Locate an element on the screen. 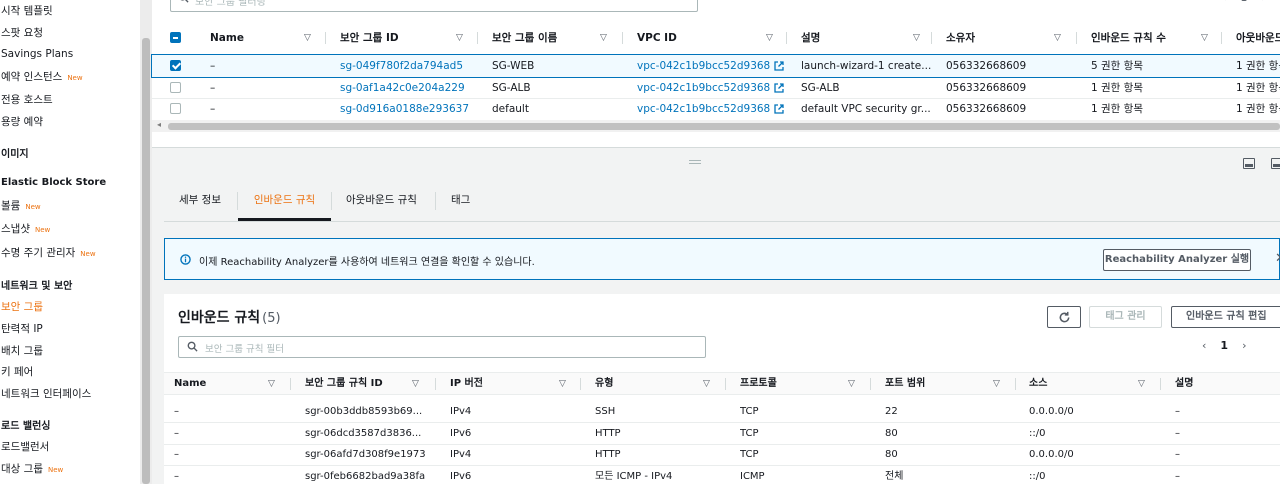 The width and height of the screenshot is (1280, 484). sidebar-item-spot-requests: 스팟 요청 is located at coordinates (22, 32).